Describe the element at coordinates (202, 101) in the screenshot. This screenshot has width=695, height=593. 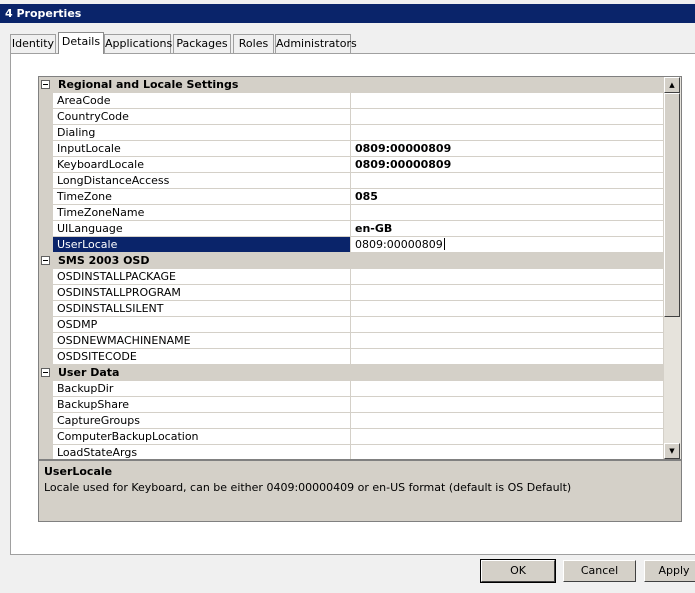
I see `property-name: AreaCode` at that location.